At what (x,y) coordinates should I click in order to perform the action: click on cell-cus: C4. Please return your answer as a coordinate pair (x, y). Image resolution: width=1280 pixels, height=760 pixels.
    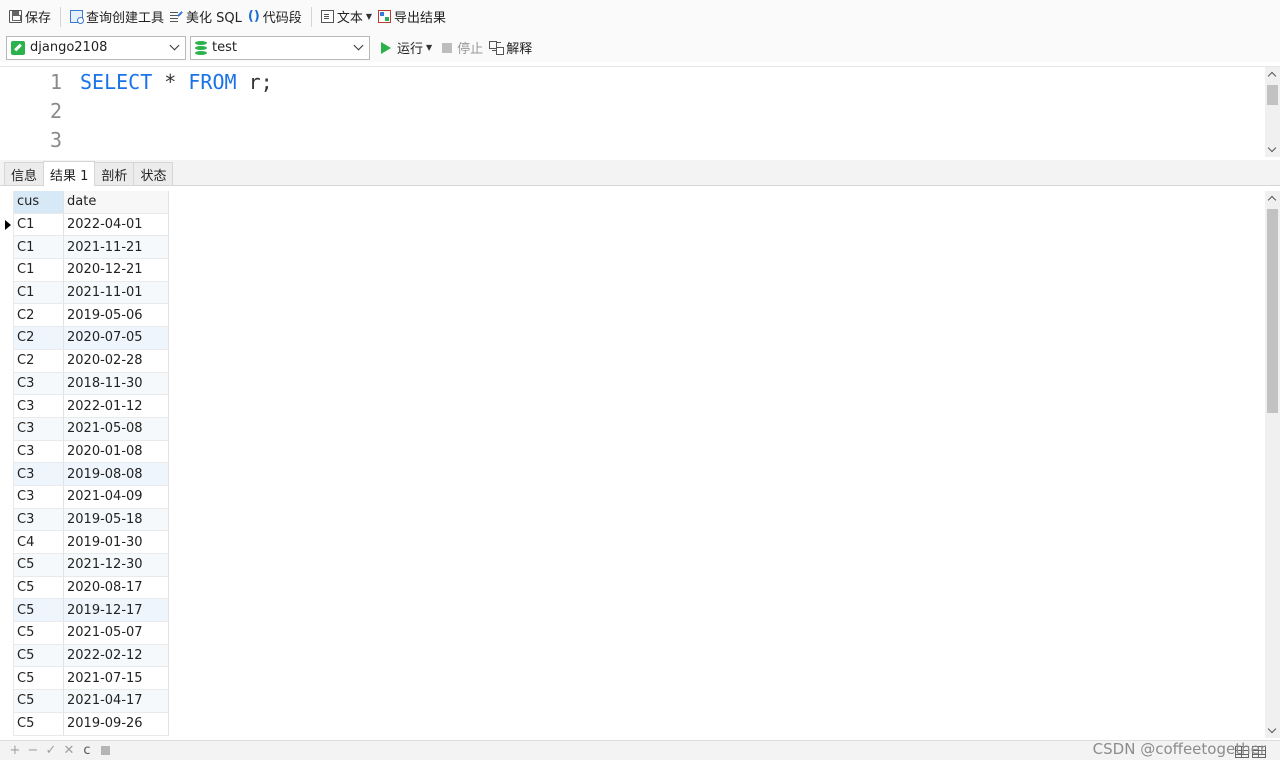
    Looking at the image, I should click on (39, 542).